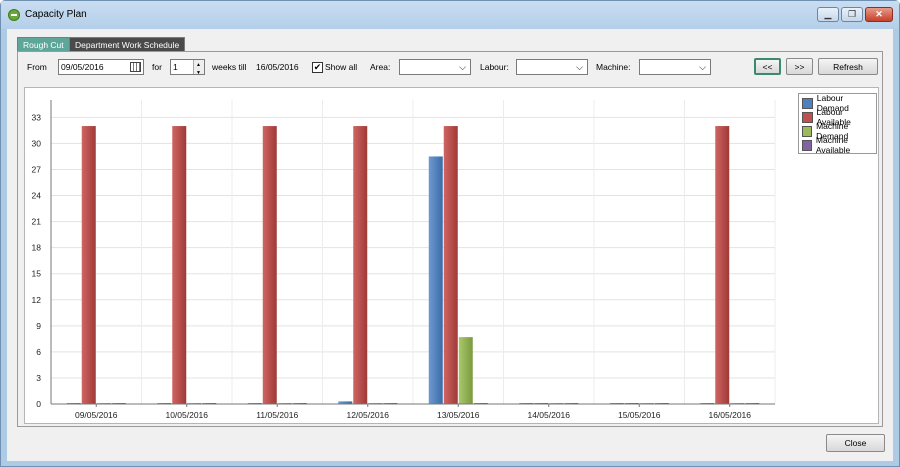 The width and height of the screenshot is (900, 467). What do you see at coordinates (38, 404) in the screenshot?
I see `y-tick-label: 0` at bounding box center [38, 404].